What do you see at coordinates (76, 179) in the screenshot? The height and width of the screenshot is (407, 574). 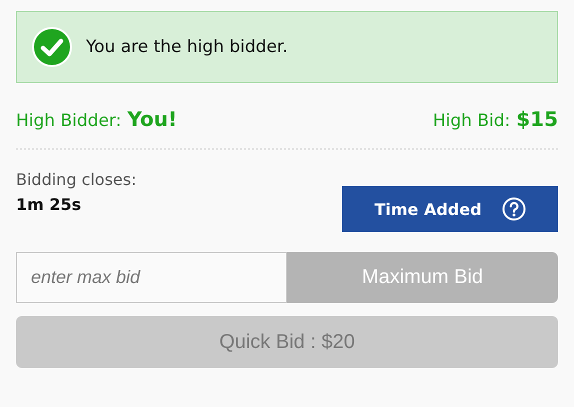 I see `closing-label: Bidding closes:` at bounding box center [76, 179].